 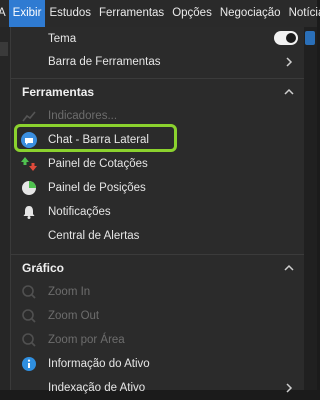 I want to click on menubar-item-estudos: Estudos, so click(x=70, y=13).